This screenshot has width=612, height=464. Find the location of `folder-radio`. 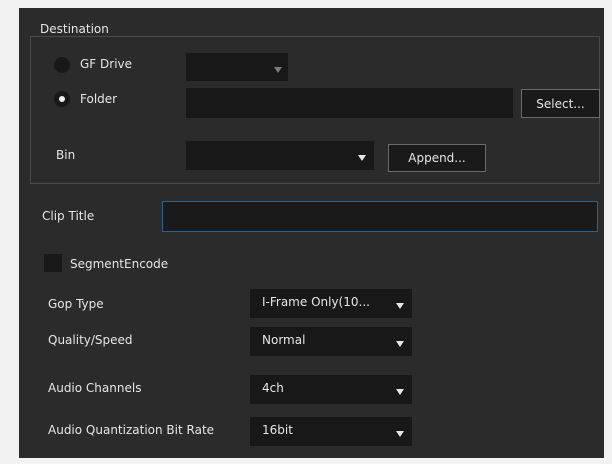

folder-radio is located at coordinates (62, 99).